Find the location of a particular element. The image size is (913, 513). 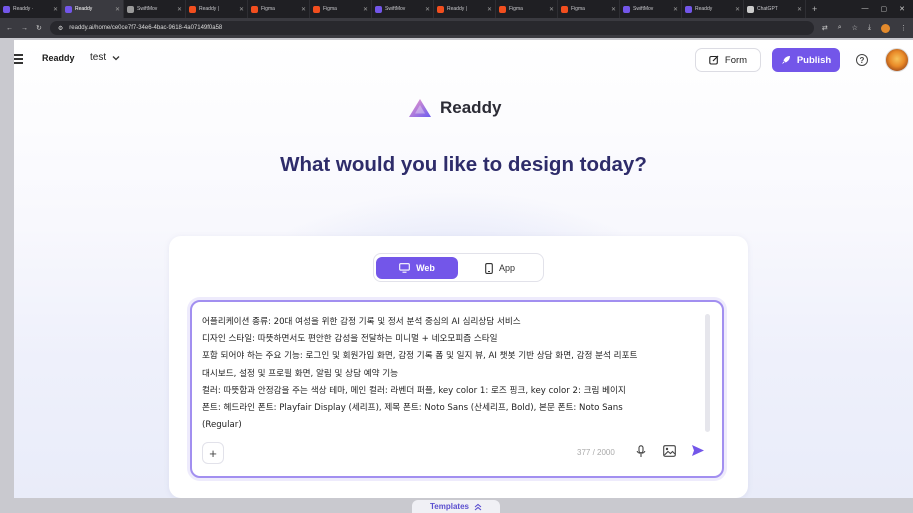

readdy-logo-icon is located at coordinates (420, 108).